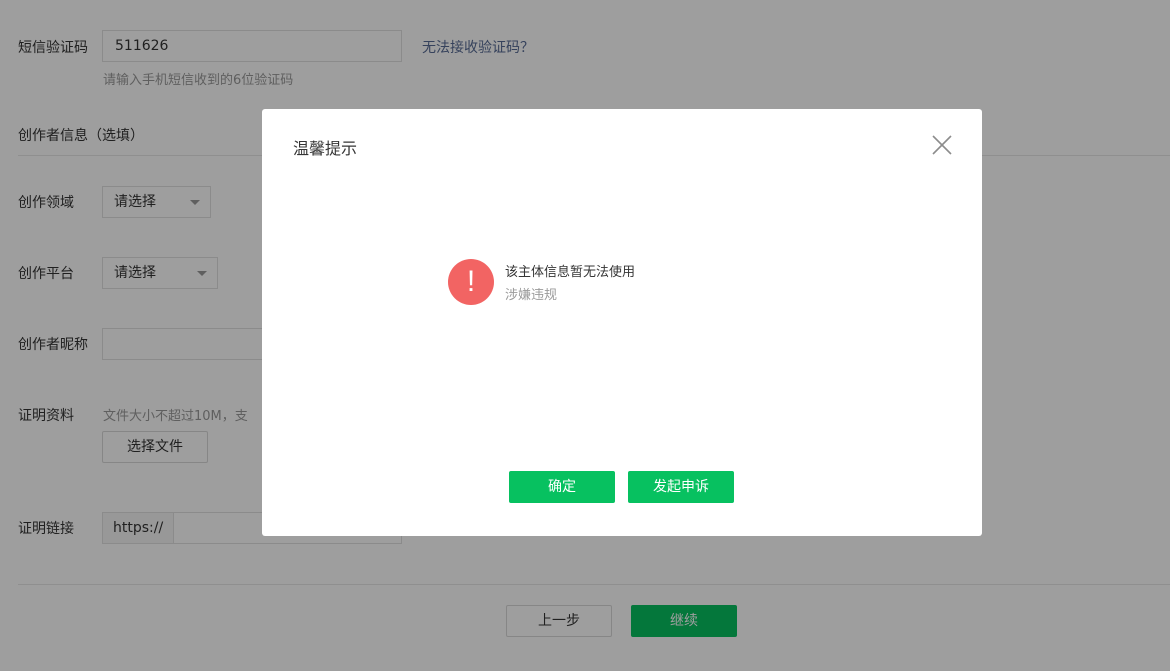  I want to click on close-icon, so click(942, 145).